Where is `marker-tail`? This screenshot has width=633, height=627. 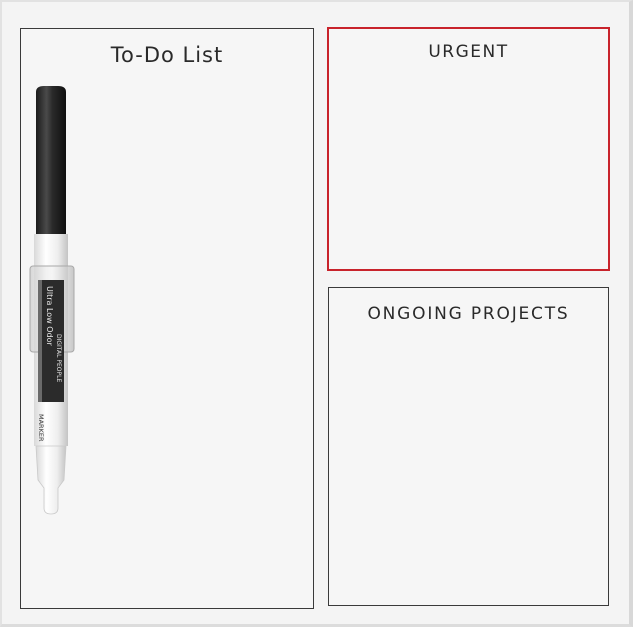
marker-tail is located at coordinates (51, 480).